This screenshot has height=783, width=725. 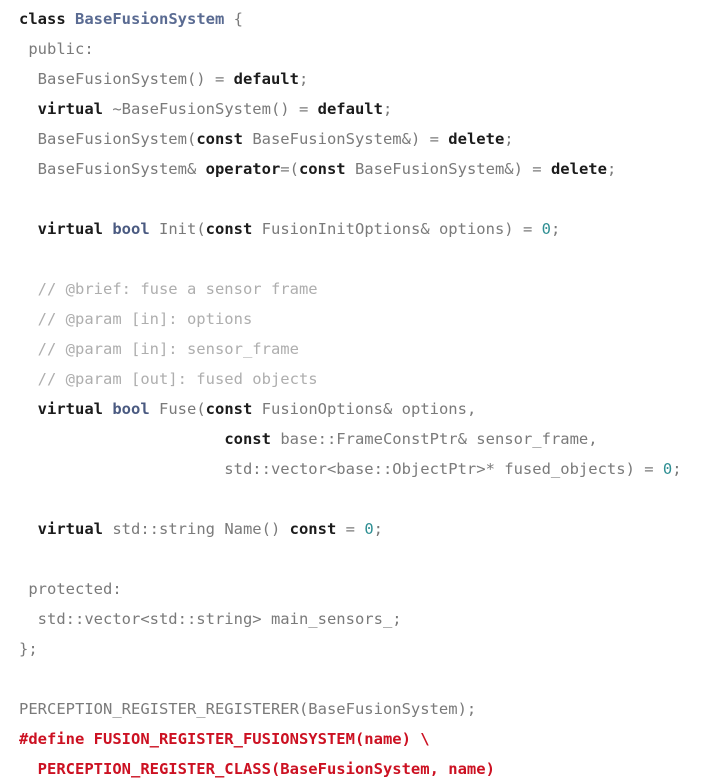 What do you see at coordinates (42, 19) in the screenshot?
I see `code-token-kw: class` at bounding box center [42, 19].